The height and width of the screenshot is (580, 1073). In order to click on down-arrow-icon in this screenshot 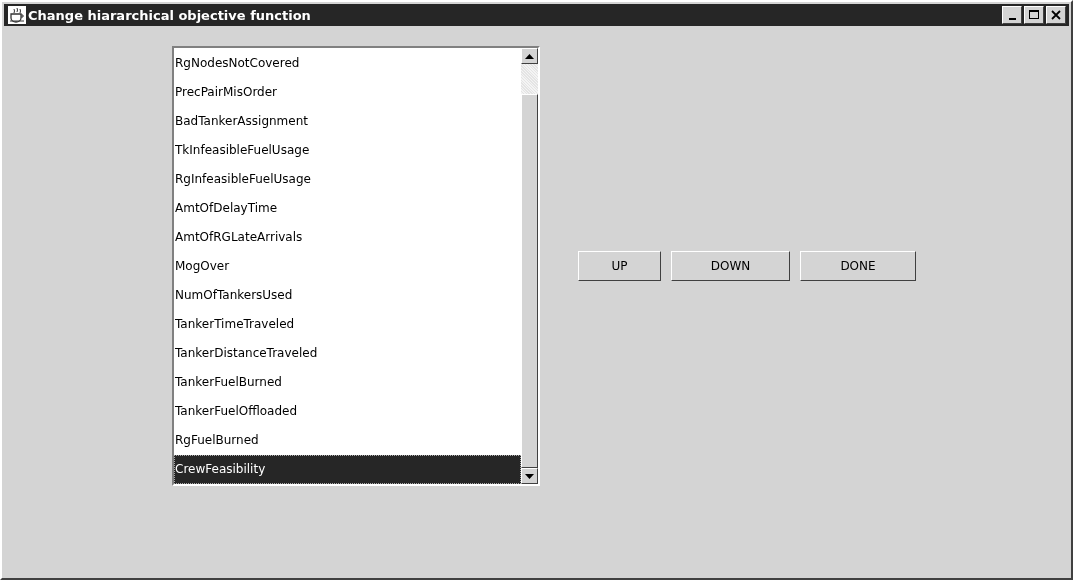, I will do `click(529, 476)`.